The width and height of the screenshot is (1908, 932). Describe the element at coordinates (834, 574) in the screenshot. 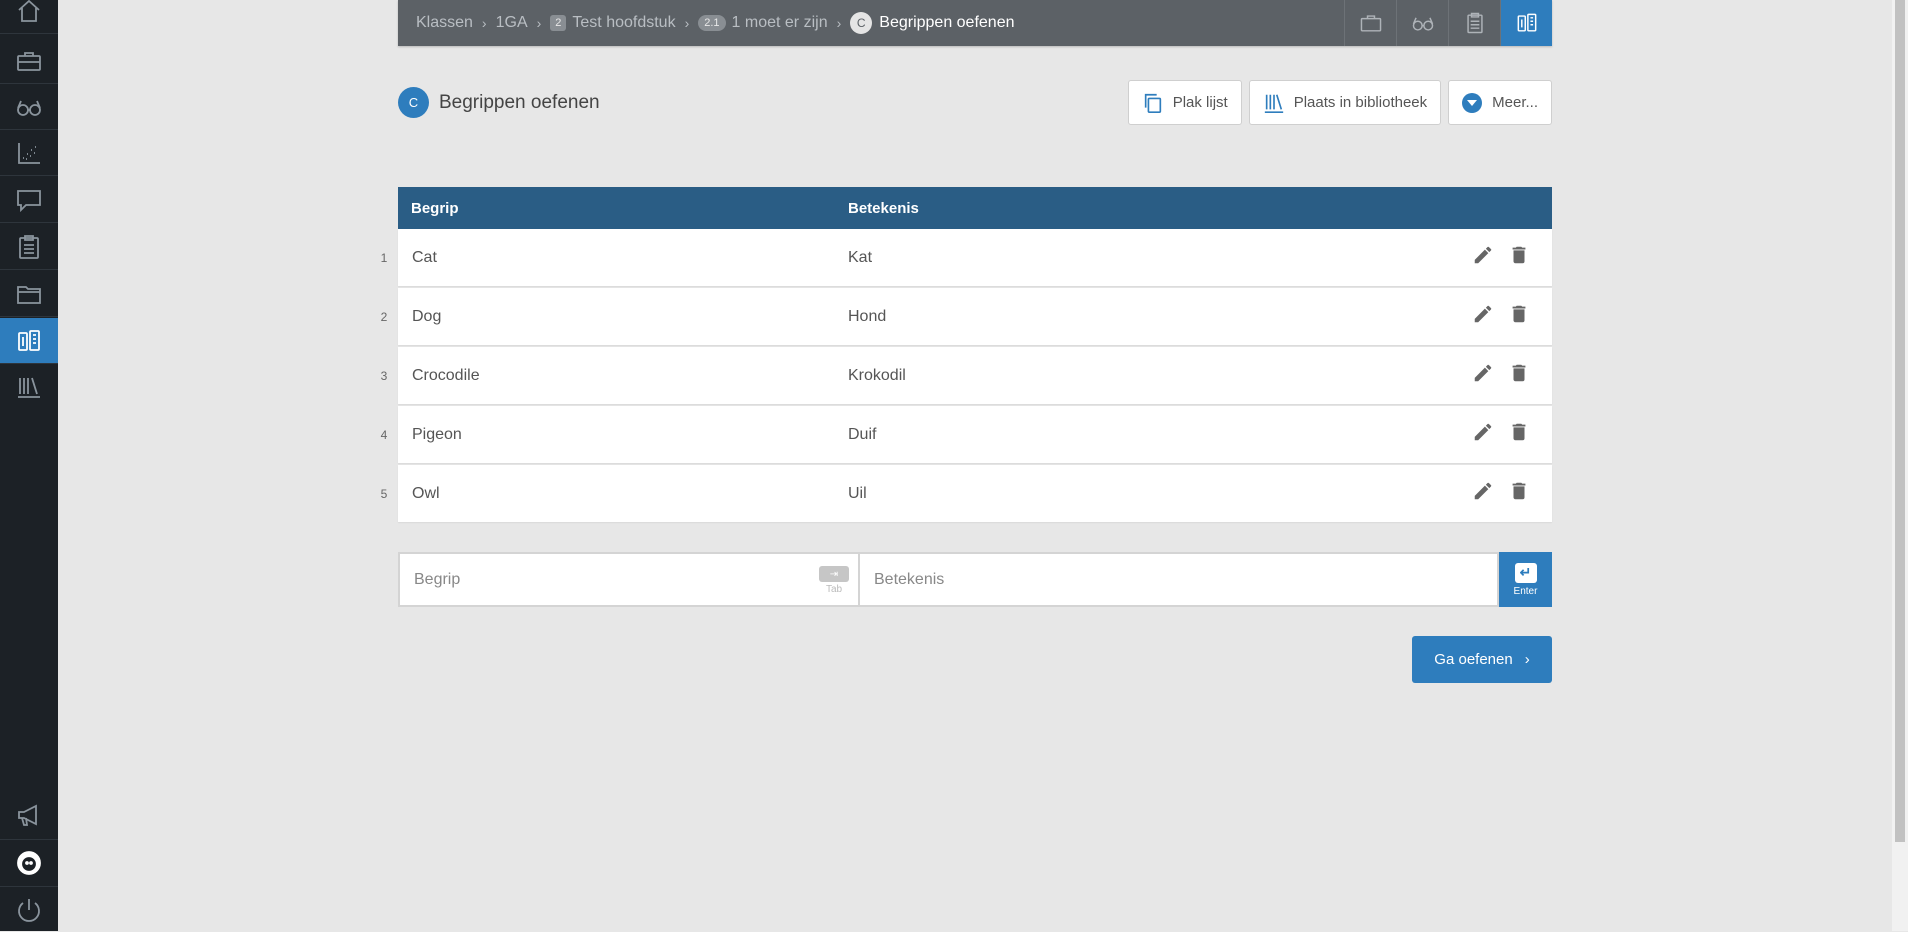

I see `tab-key-icon: ⇥` at that location.